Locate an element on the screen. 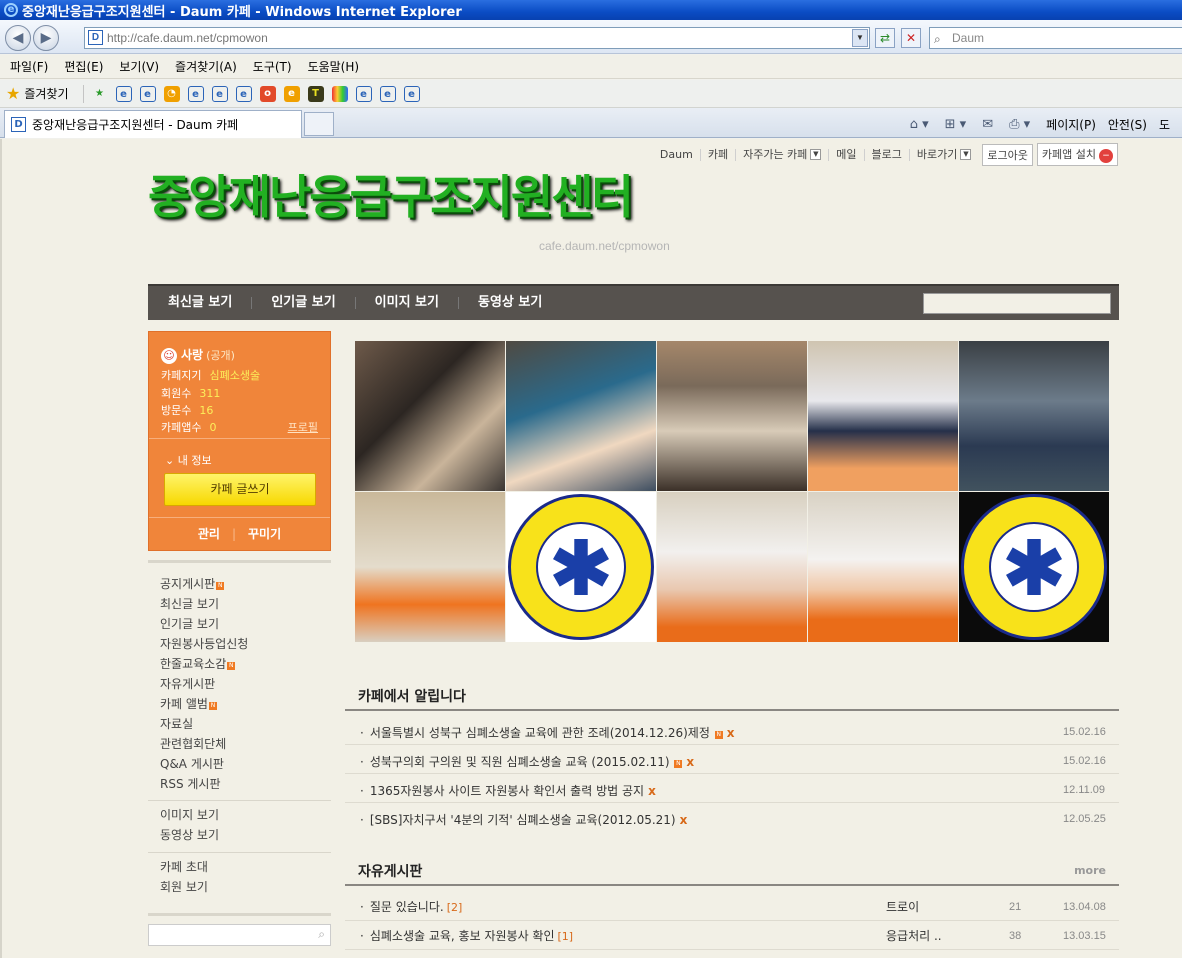  notice-row: · 성북구의회 구의원 및 직원 심폐소생술 교육 (2015.02.11) Nx is located at coordinates (527, 761).